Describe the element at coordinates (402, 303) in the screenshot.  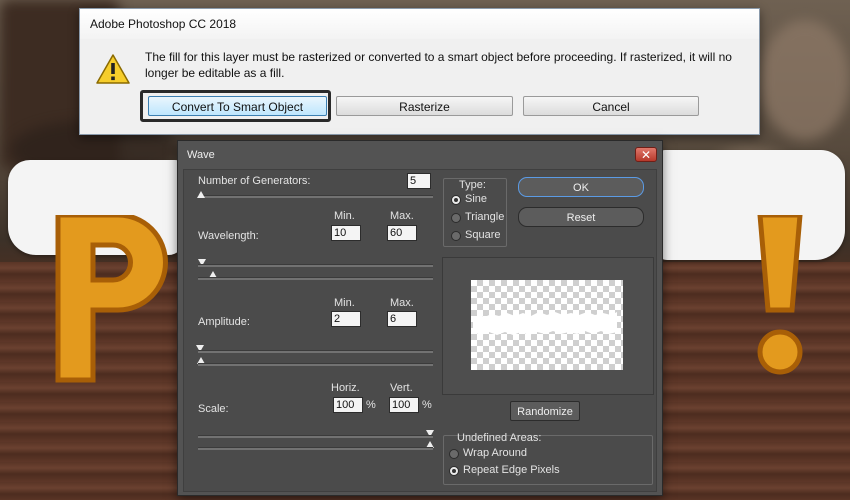
I see `amplitude-max-label: Max.` at that location.